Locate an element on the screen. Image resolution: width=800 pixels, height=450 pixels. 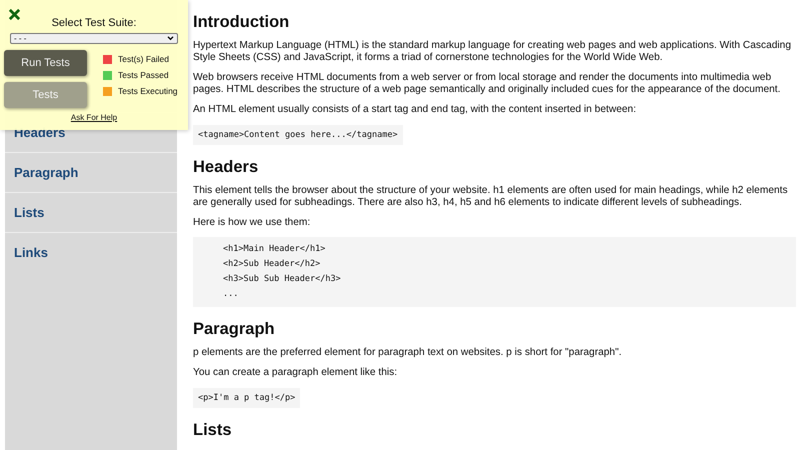
suite-select: - - - is located at coordinates (94, 38).